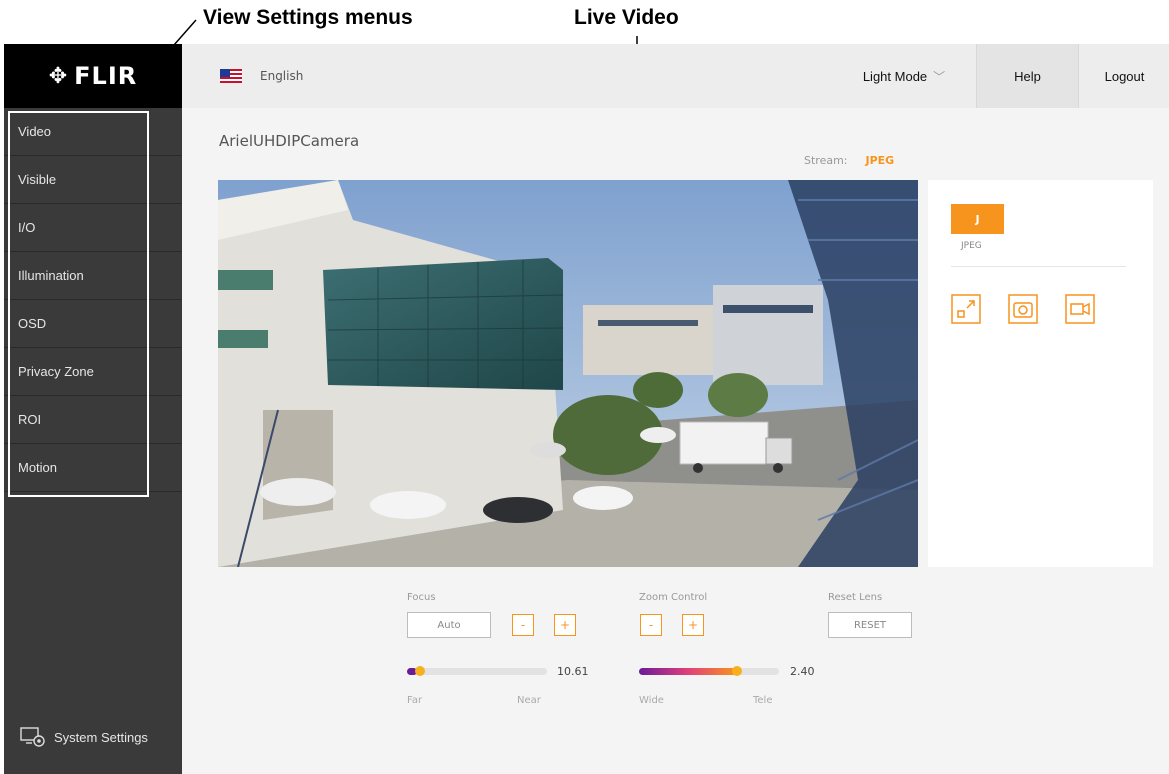  What do you see at coordinates (971, 246) in the screenshot?
I see `jpeg-stream-label: JPEG` at bounding box center [971, 246].